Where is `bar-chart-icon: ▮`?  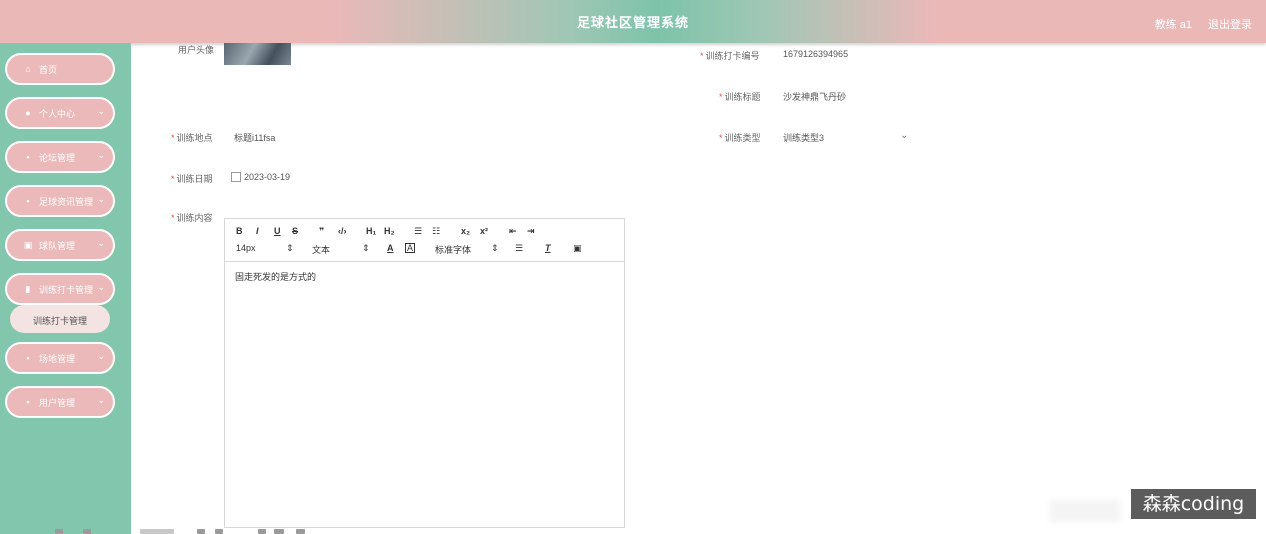
bar-chart-icon: ▮ is located at coordinates (28, 289).